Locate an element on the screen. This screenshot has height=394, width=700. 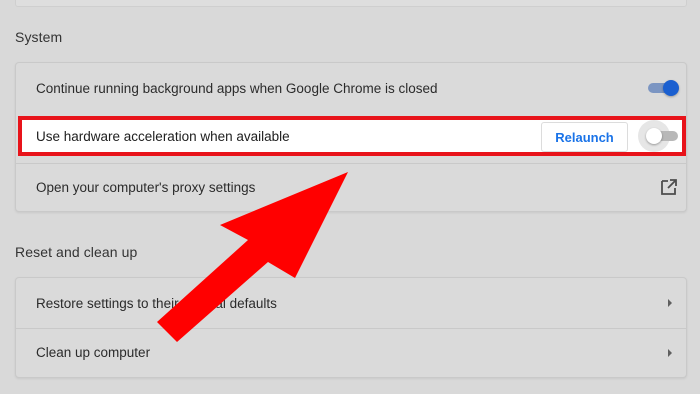
relaunch-button: Relaunch is located at coordinates (584, 137).